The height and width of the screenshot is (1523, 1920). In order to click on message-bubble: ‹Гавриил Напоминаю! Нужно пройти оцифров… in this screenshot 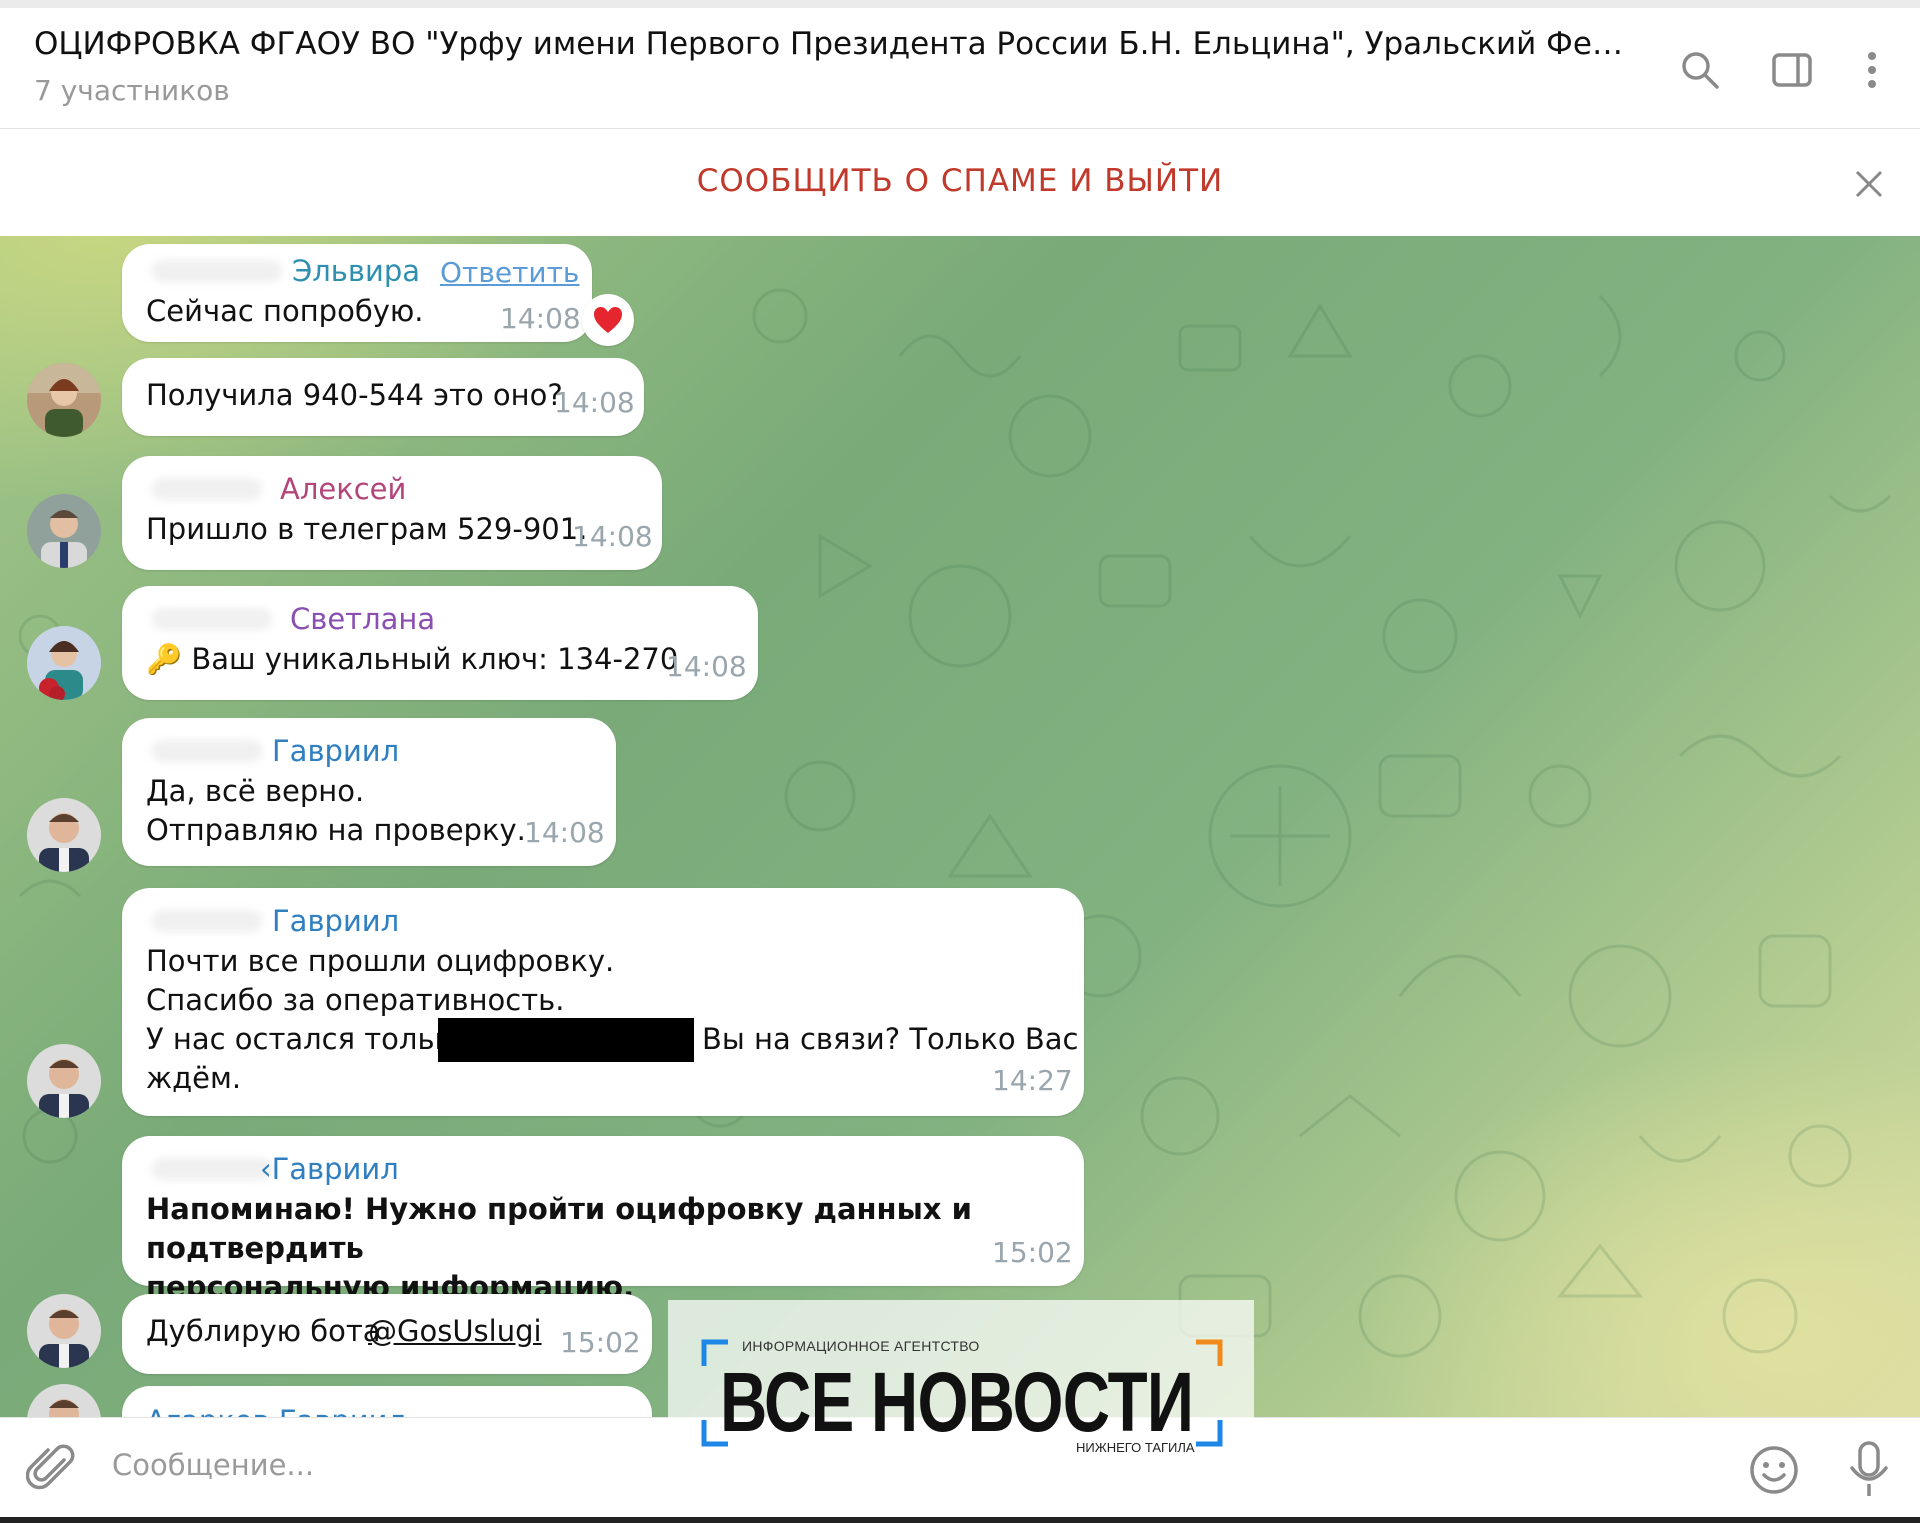, I will do `click(603, 1220)`.